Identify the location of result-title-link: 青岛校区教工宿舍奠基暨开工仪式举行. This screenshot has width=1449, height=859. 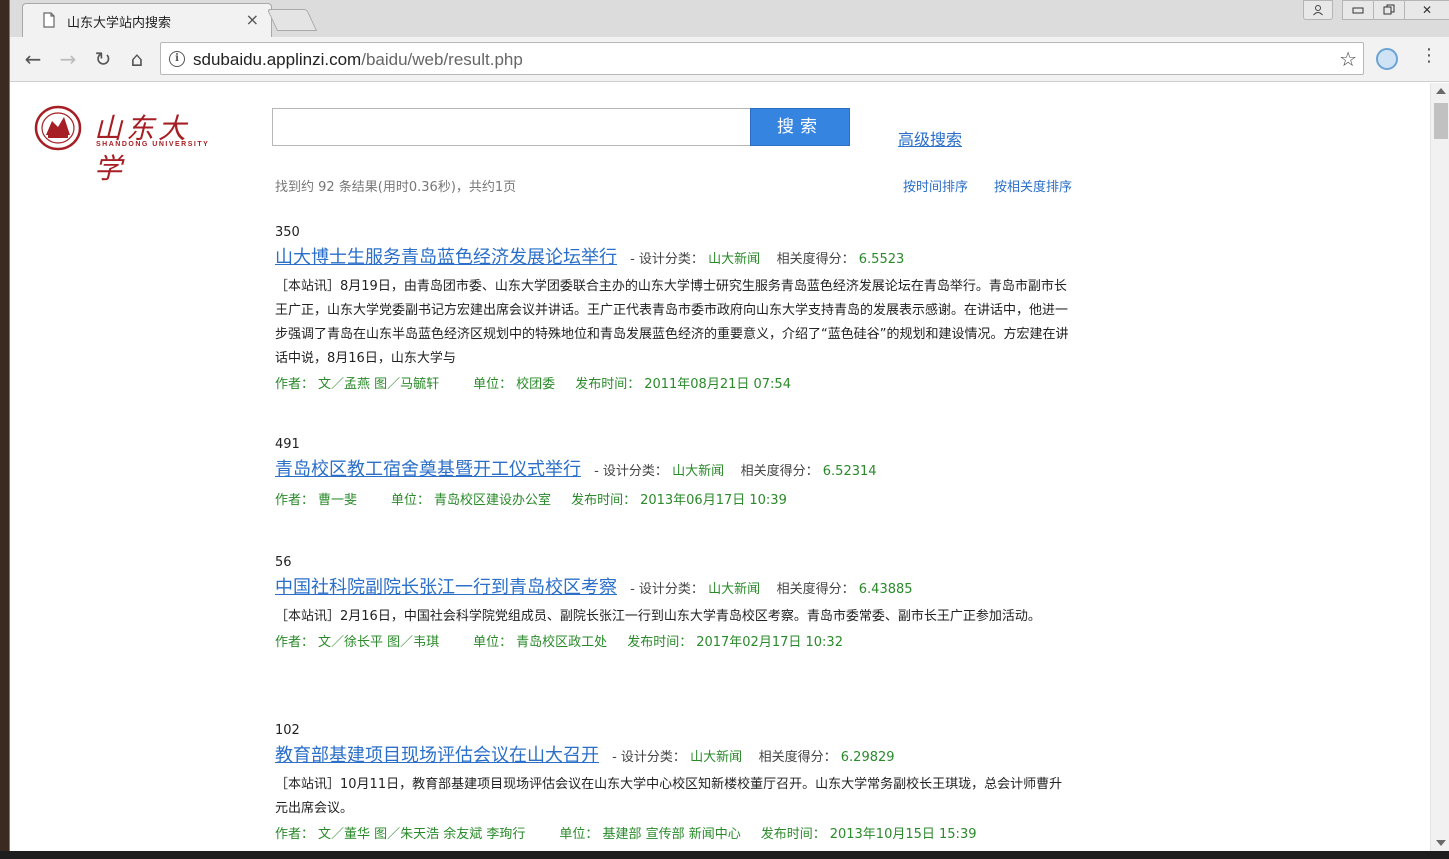
(428, 469).